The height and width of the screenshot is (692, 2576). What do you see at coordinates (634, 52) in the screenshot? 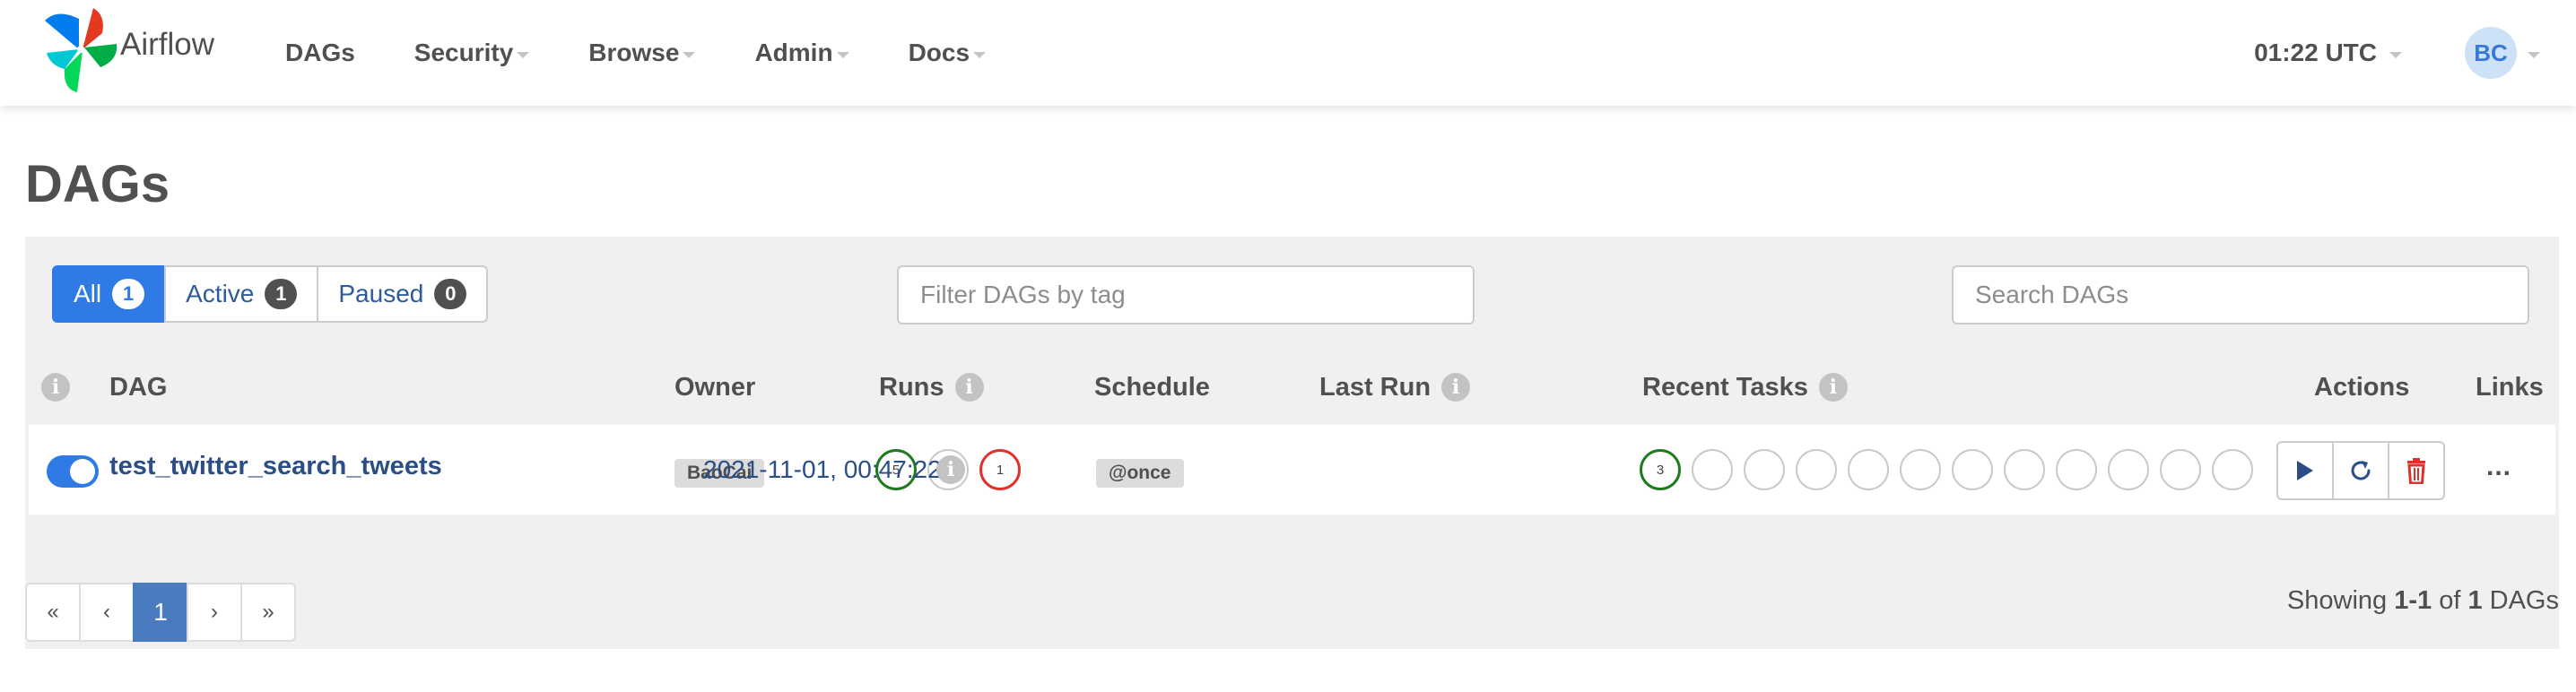
I see `menu-browse-label: Browse` at bounding box center [634, 52].